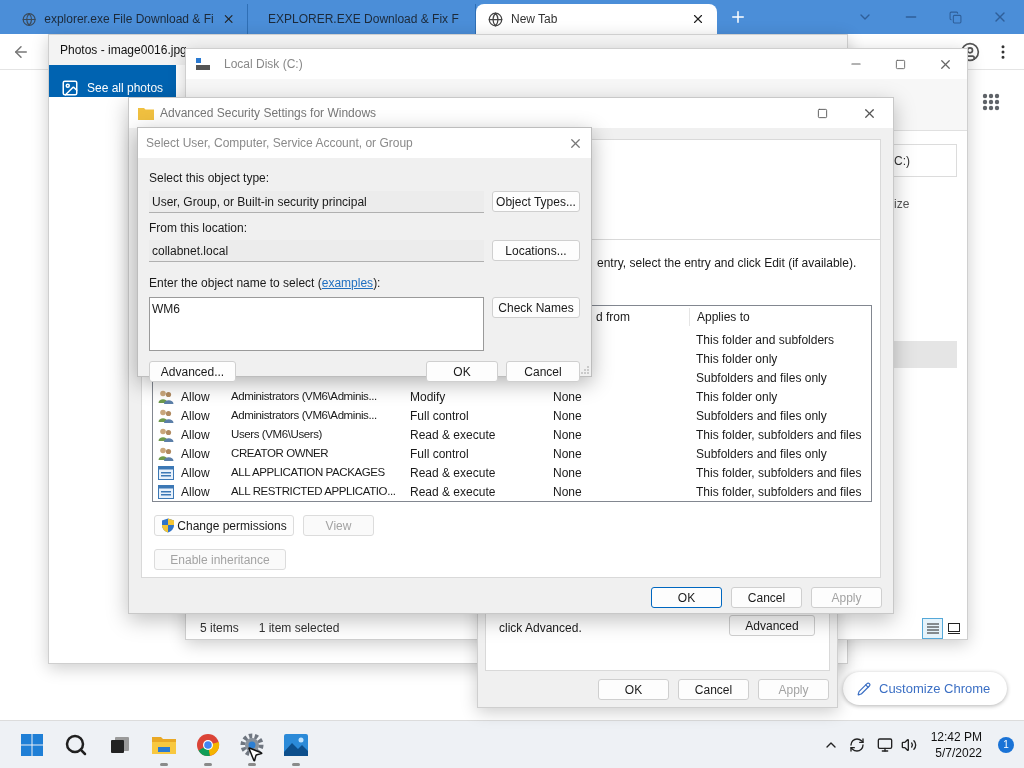 The image size is (1024, 768). What do you see at coordinates (208, 744) in the screenshot?
I see `chrome-logo-icon` at bounding box center [208, 744].